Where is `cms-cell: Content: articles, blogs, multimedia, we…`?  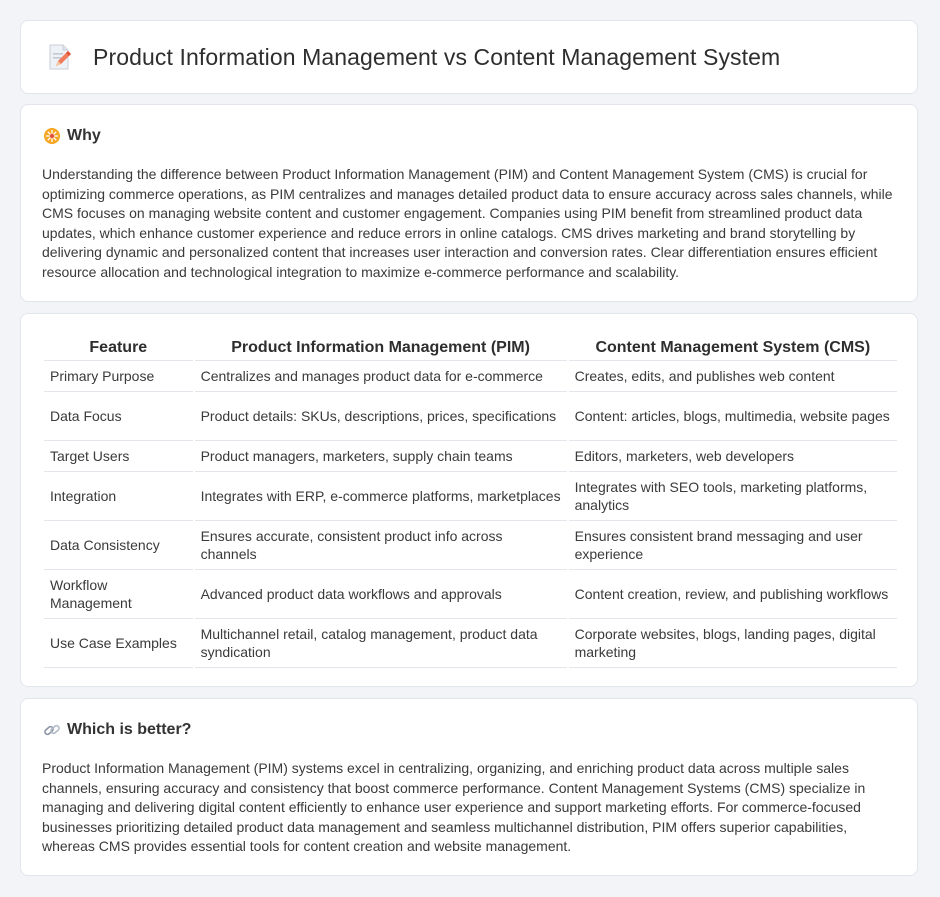 cms-cell: Content: articles, blogs, multimedia, we… is located at coordinates (732, 416).